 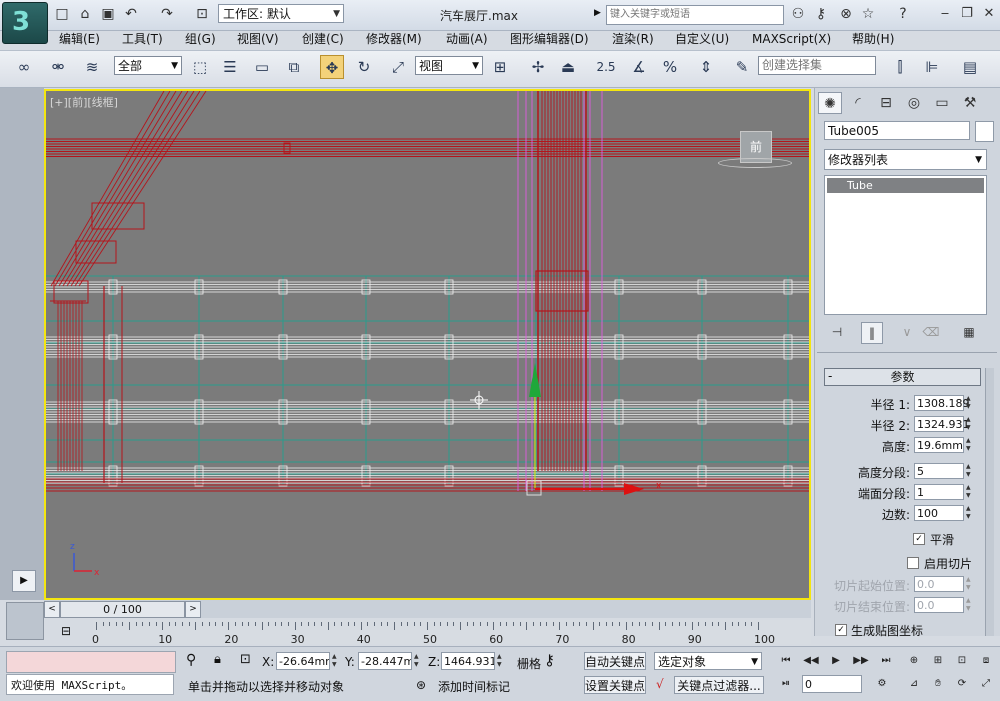 I want to click on create-tab-icon: ✺, so click(x=830, y=103).